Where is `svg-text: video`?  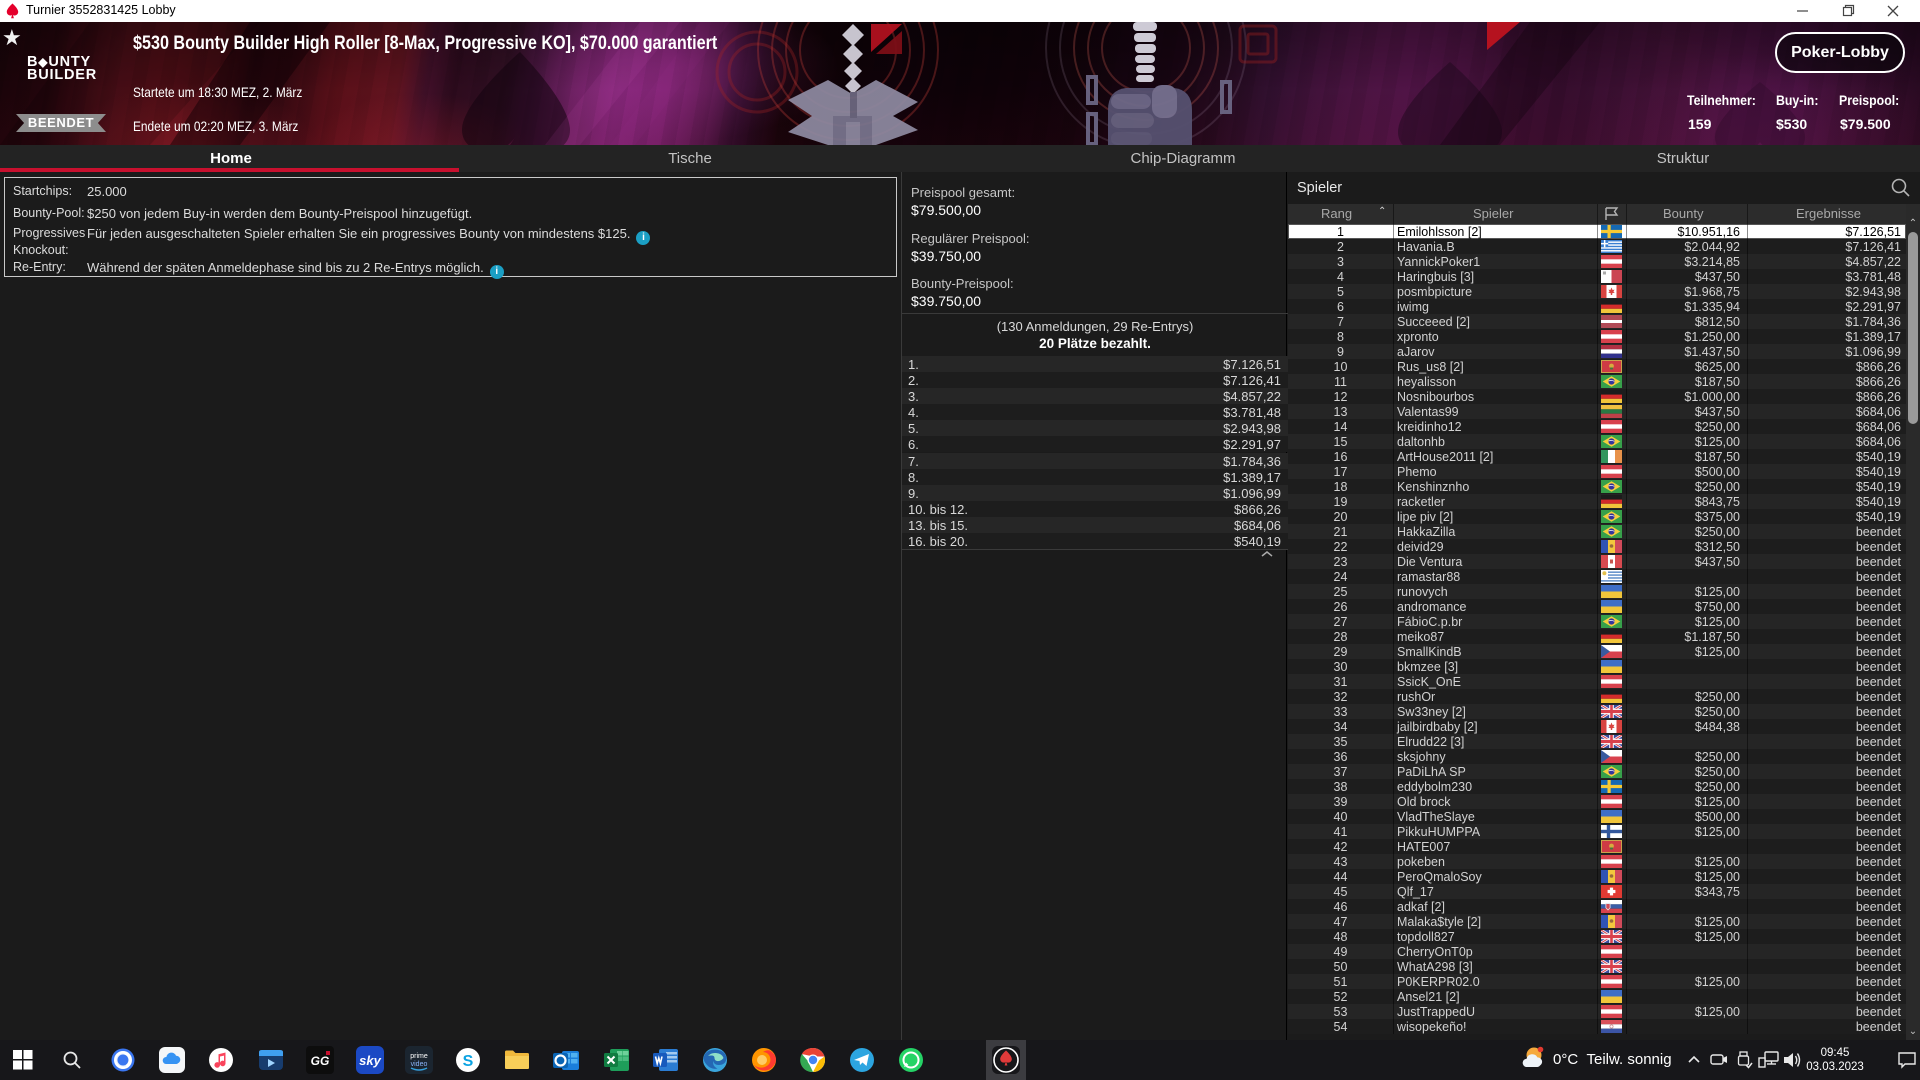 svg-text: video is located at coordinates (419, 1064).